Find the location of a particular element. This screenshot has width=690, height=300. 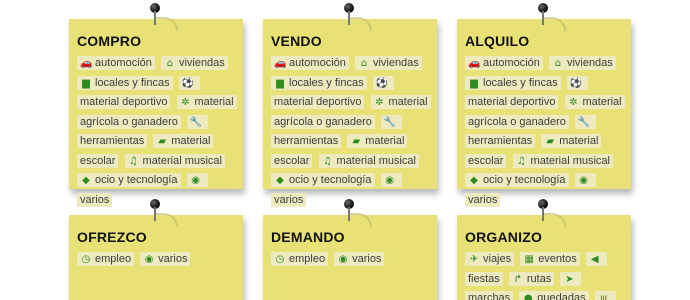

tag-label: eventos is located at coordinates (557, 259).